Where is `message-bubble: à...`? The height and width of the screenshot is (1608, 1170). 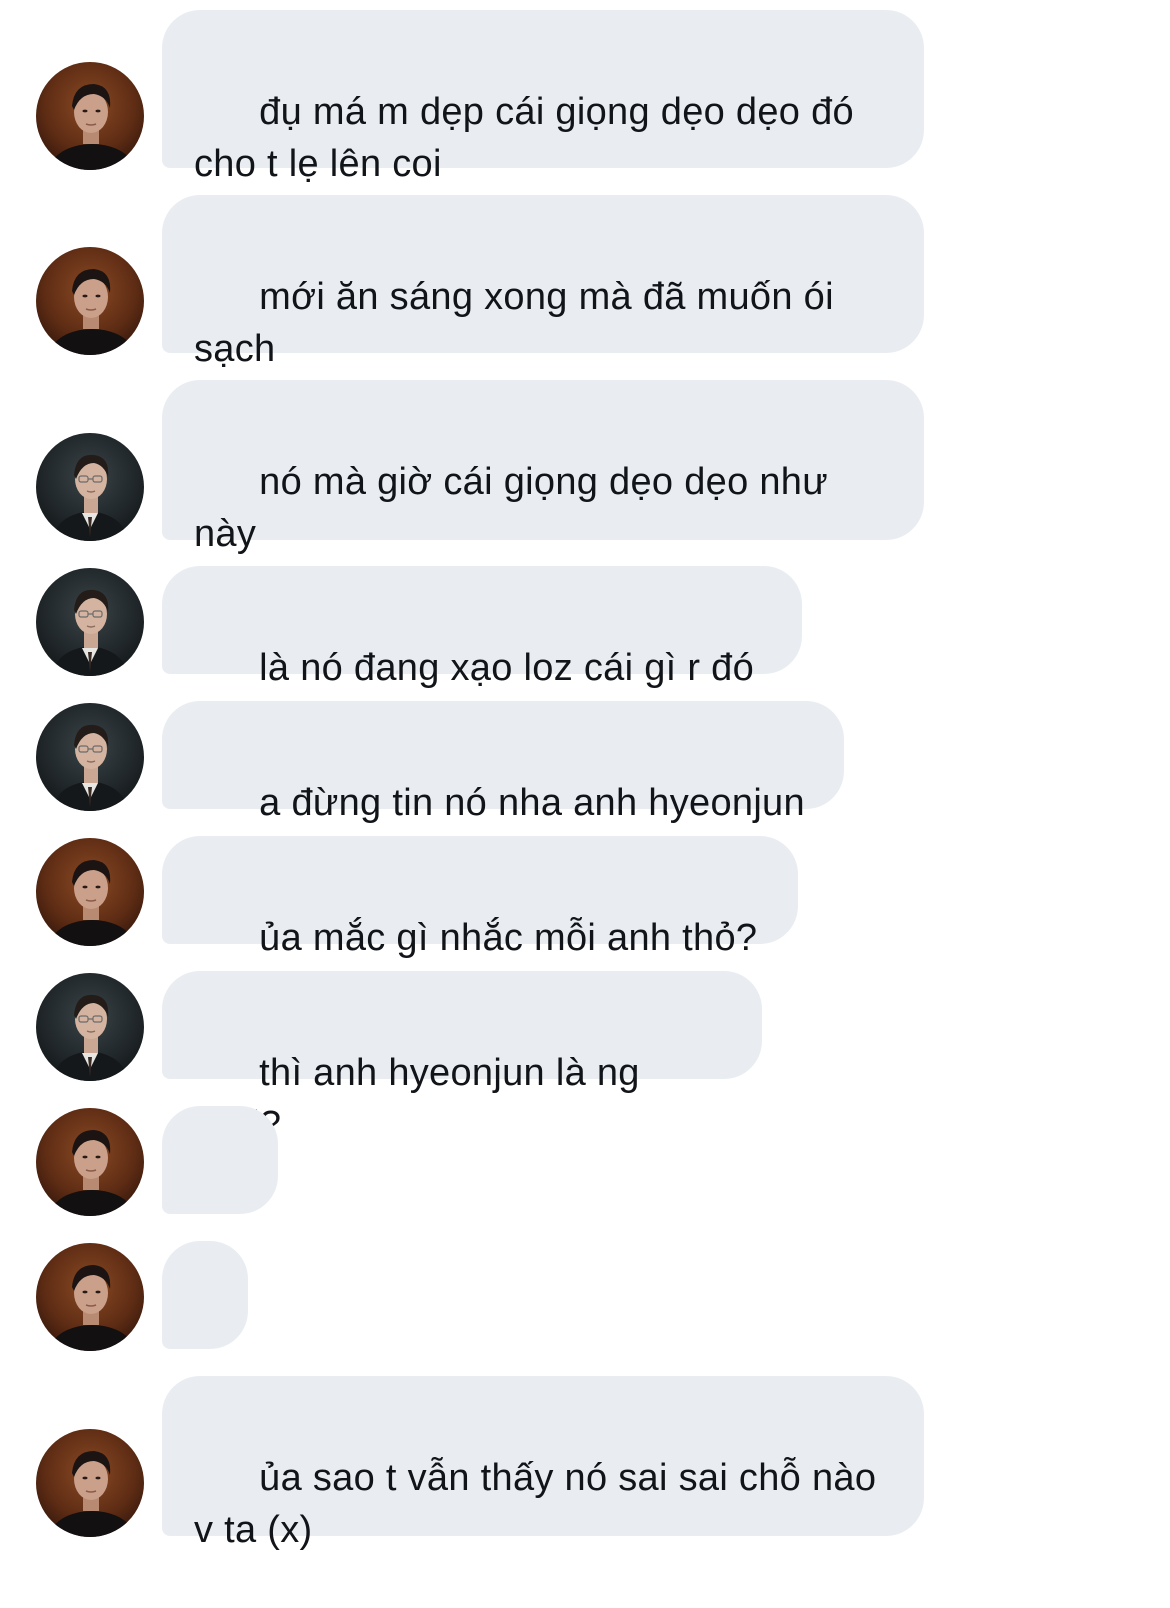
message-bubble: à... is located at coordinates (220, 1193).